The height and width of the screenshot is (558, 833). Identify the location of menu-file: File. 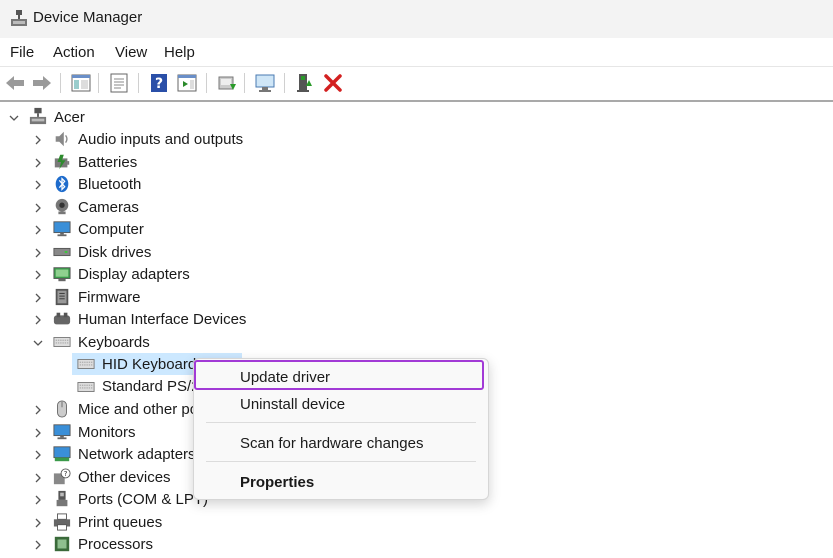
(22, 52).